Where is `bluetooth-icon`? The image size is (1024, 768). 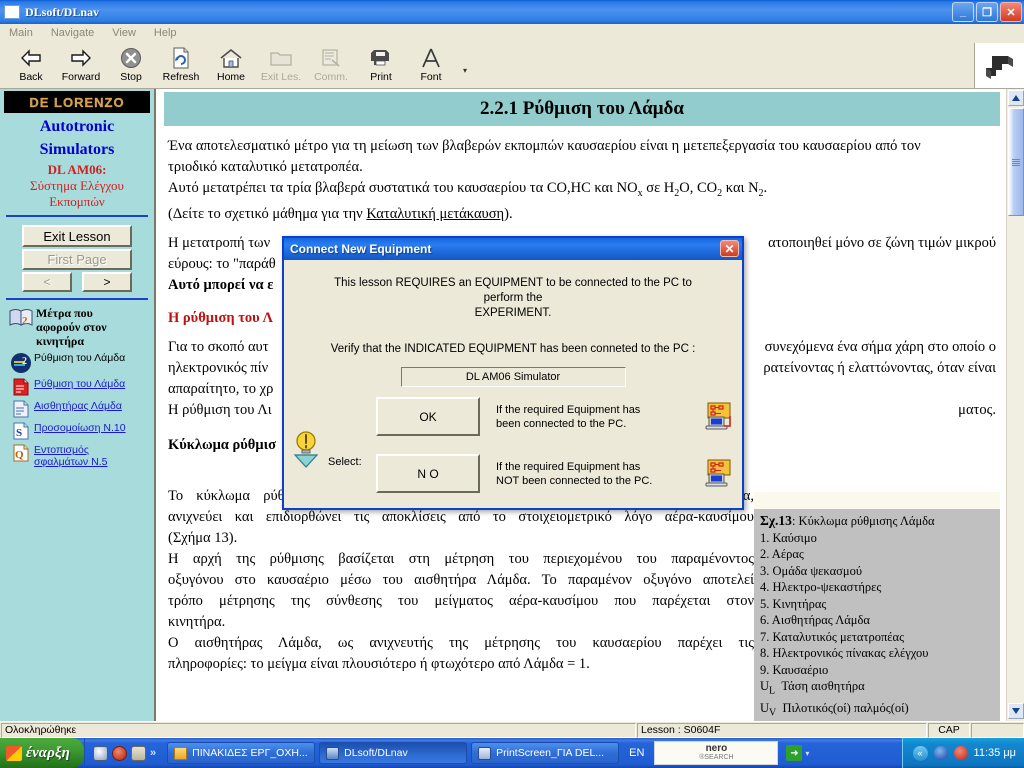 bluetooth-icon is located at coordinates (940, 753).